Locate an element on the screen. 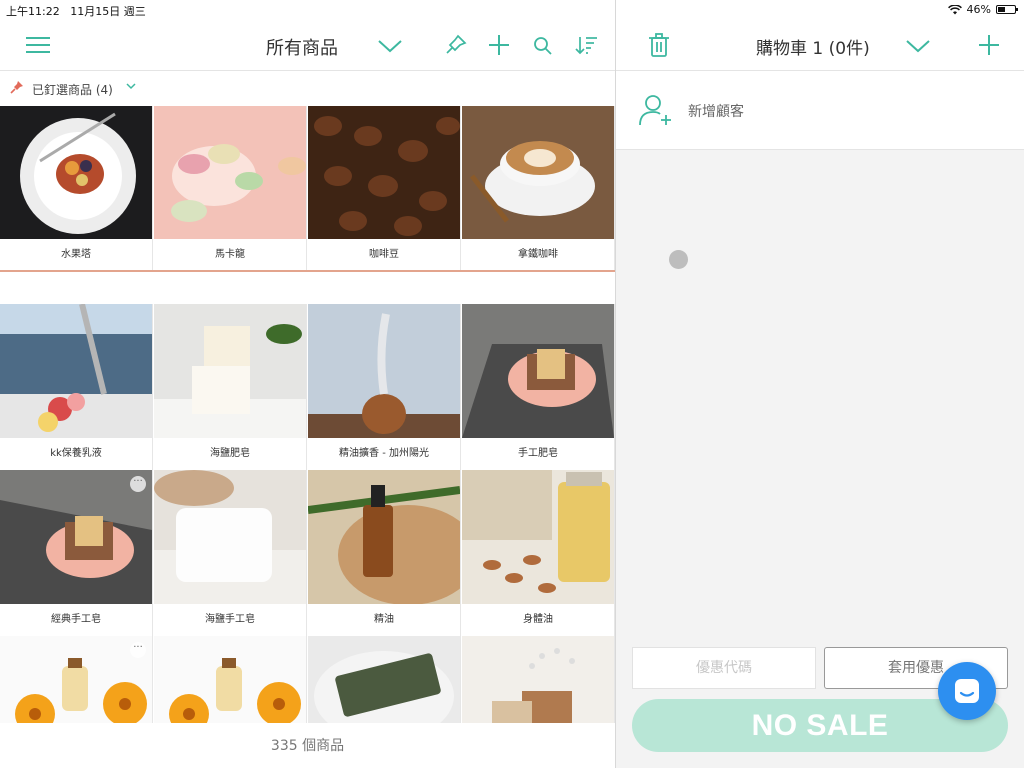 The width and height of the screenshot is (1024, 769). product-name: 手工肥皂 is located at coordinates (538, 454).